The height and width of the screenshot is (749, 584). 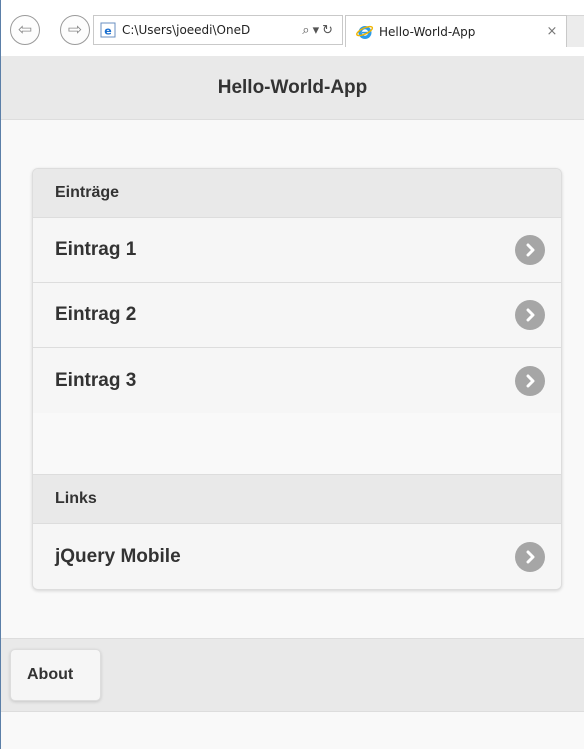 I want to click on list-item-jquery-mobile: jQuery Mobile, so click(x=297, y=556).